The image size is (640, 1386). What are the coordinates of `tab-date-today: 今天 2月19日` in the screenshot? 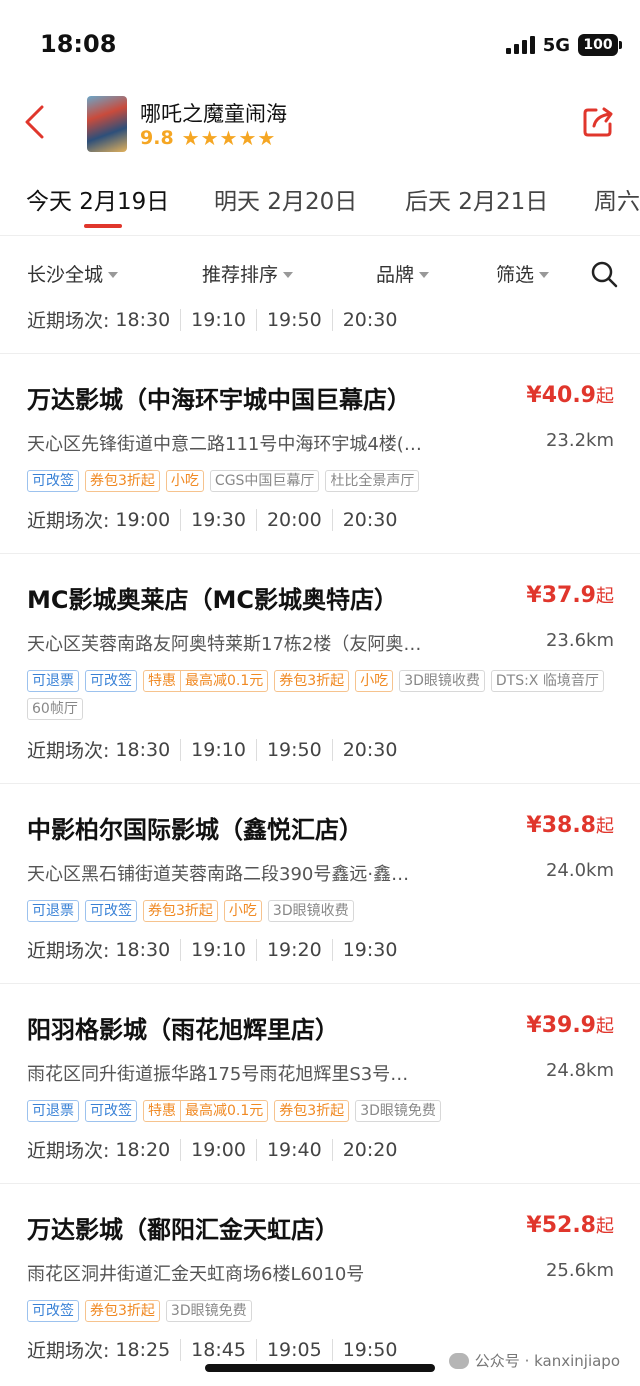 It's located at (97, 199).